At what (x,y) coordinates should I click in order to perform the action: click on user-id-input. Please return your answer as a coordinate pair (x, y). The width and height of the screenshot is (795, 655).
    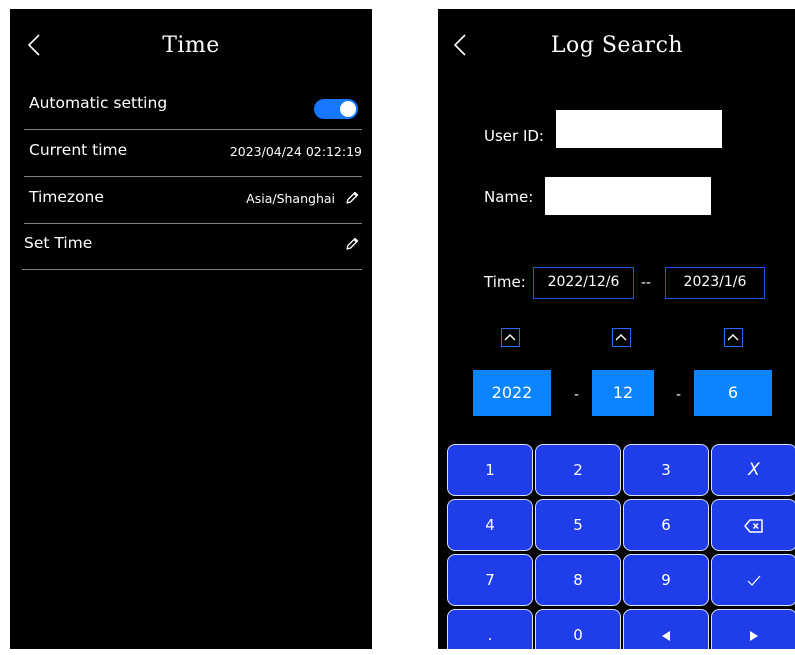
    Looking at the image, I should click on (639, 129).